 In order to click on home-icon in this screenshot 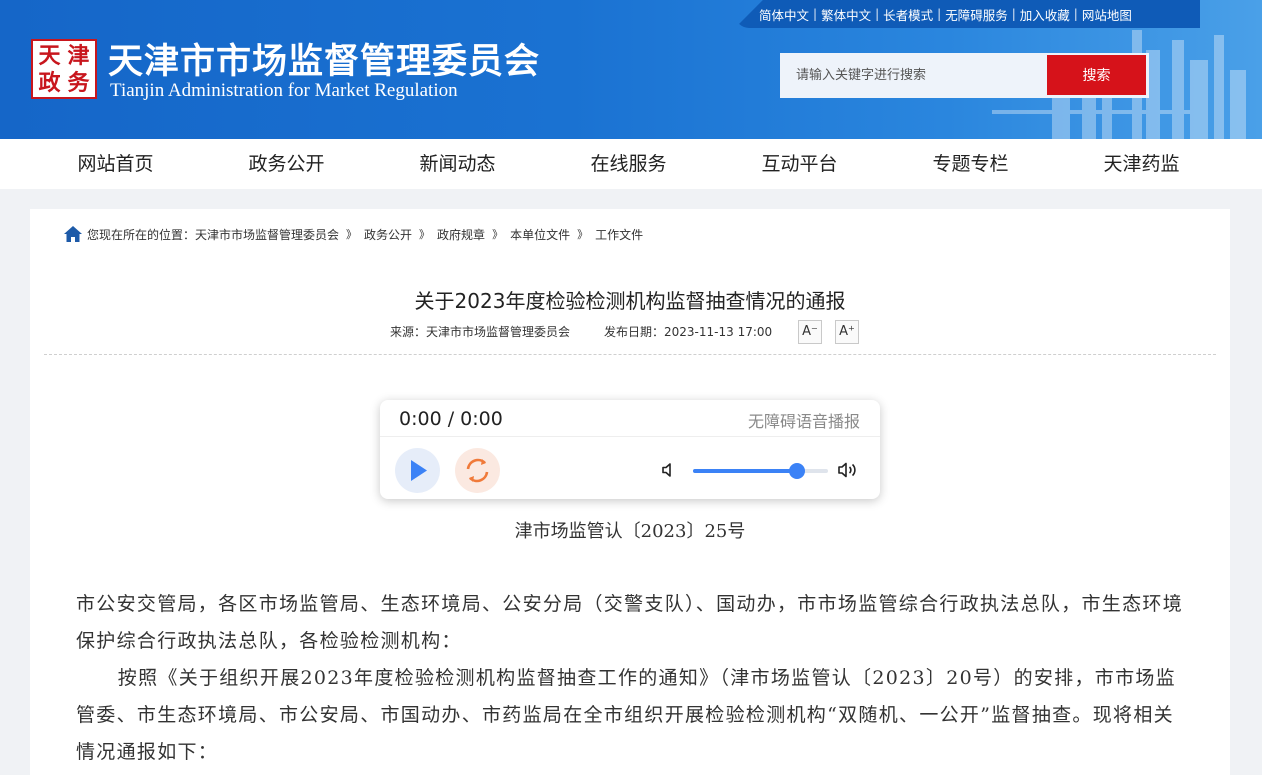, I will do `click(73, 234)`.